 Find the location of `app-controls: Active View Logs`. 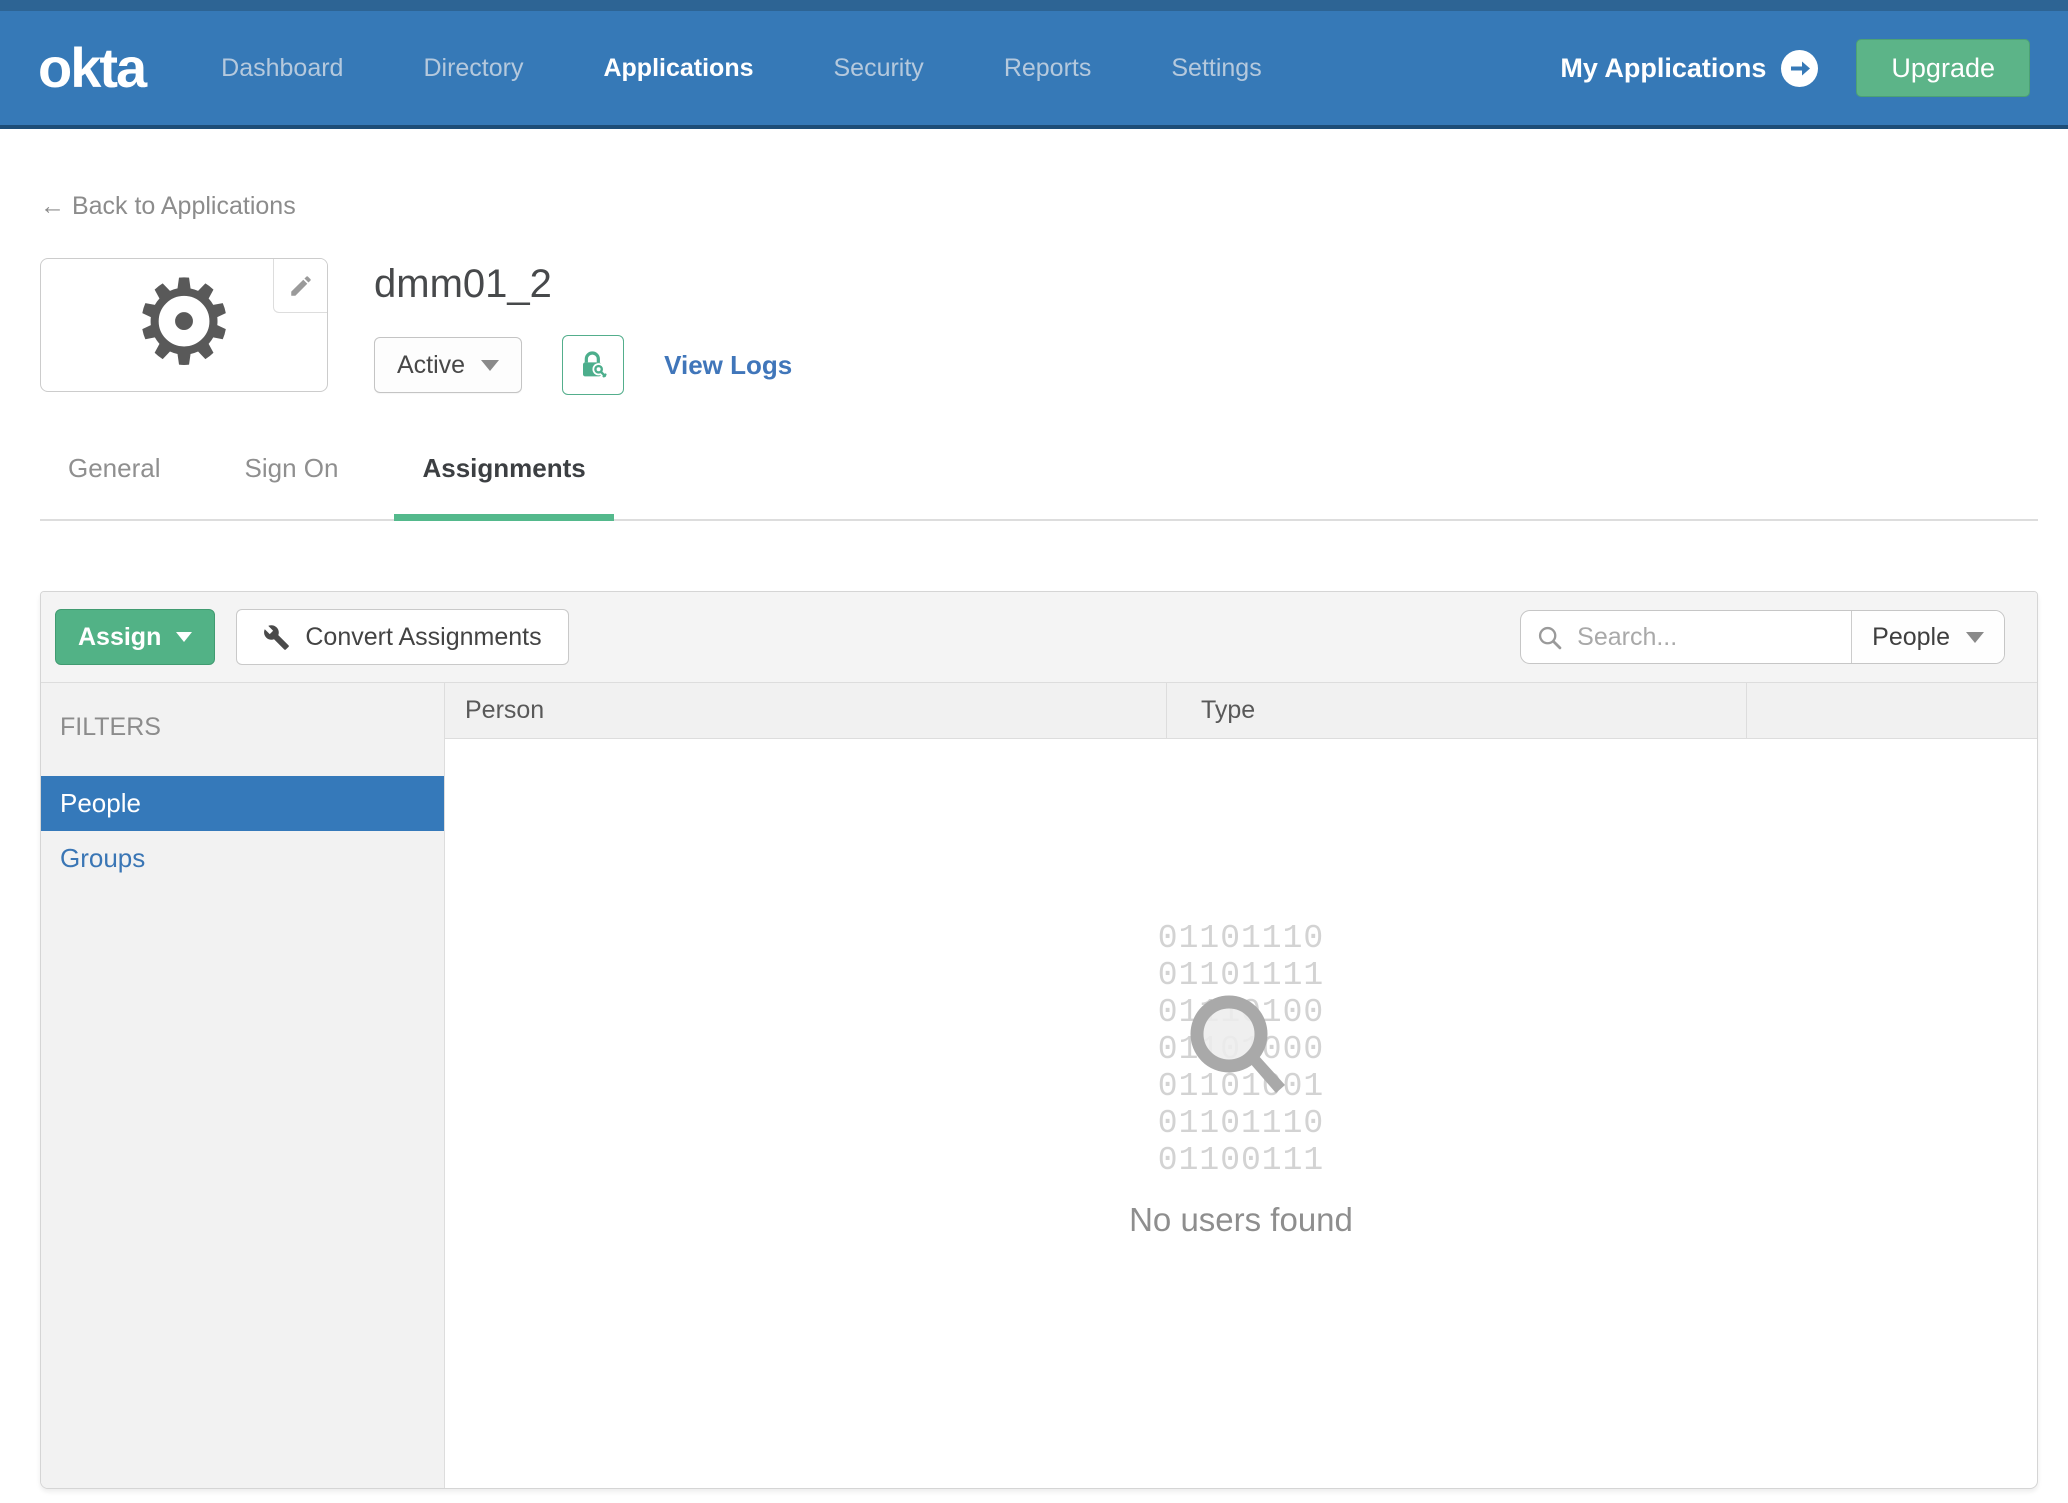

app-controls: Active View Logs is located at coordinates (583, 365).